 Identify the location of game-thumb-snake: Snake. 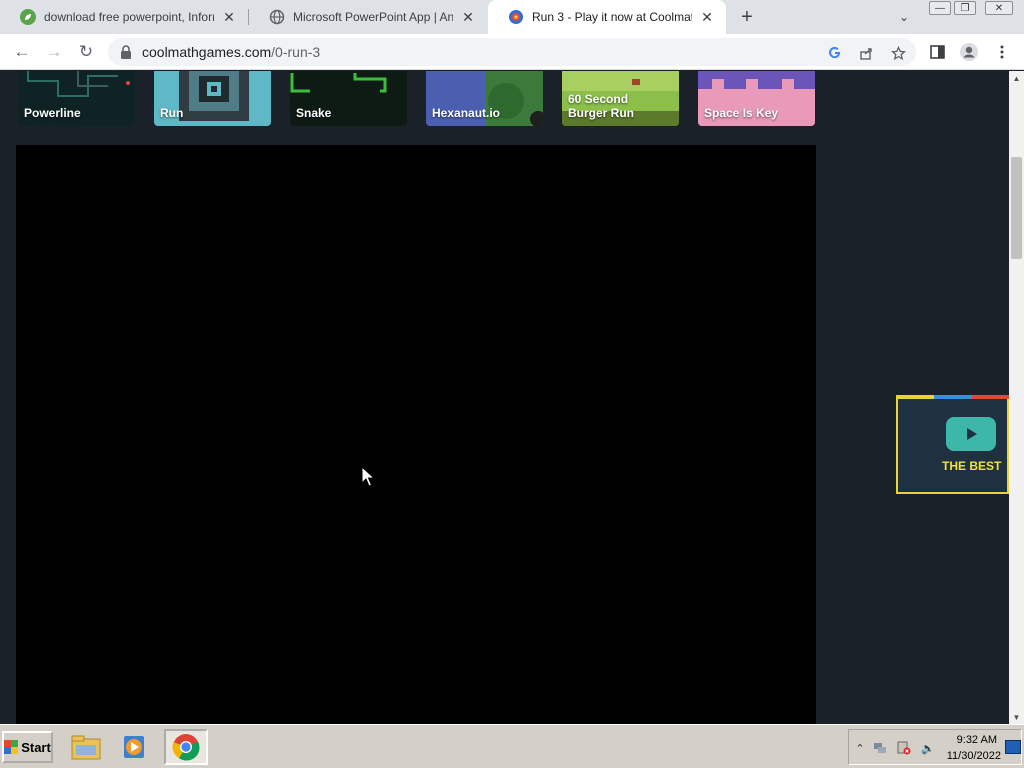
(348, 98).